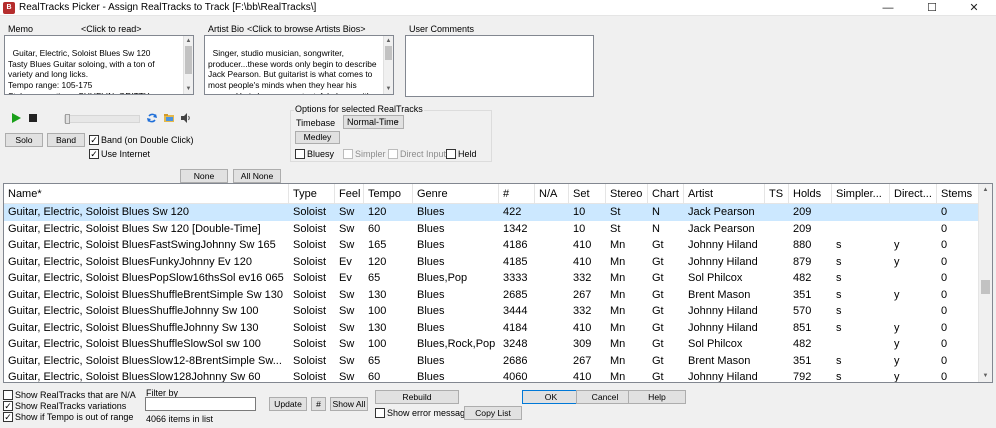 The image size is (996, 428). What do you see at coordinates (306, 29) in the screenshot?
I see `artist-bio-click-hint: <Click to browse Artists Bios>` at bounding box center [306, 29].